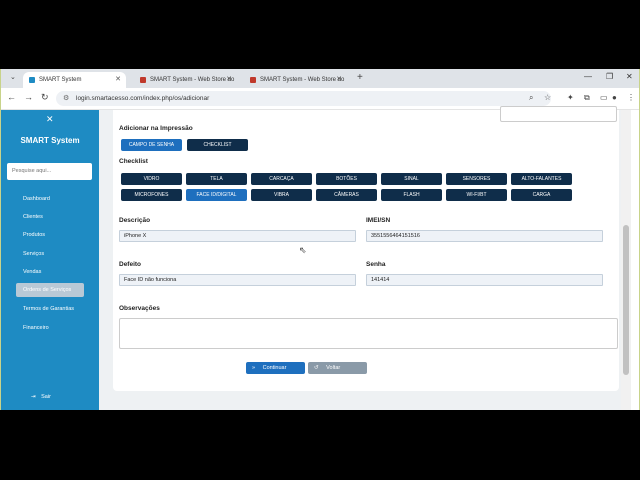 The width and height of the screenshot is (640, 480). I want to click on continue-button: » Continuar, so click(275, 368).